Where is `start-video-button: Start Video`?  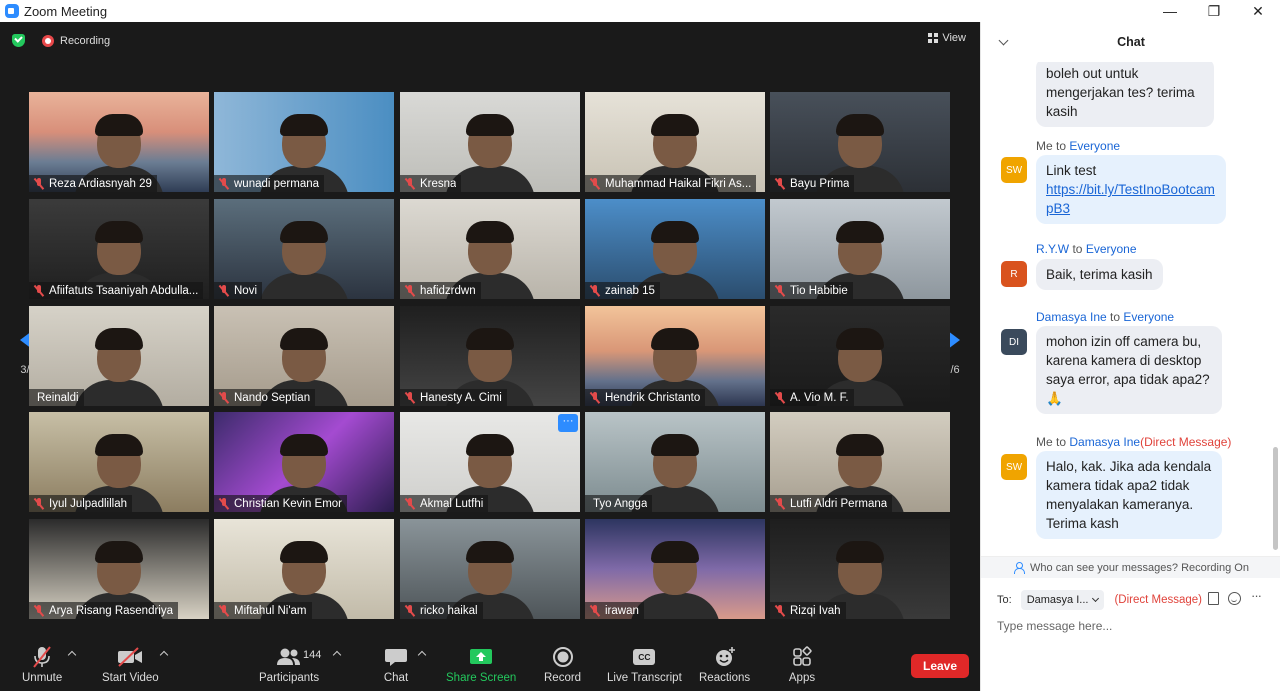 start-video-button: Start Video is located at coordinates (130, 664).